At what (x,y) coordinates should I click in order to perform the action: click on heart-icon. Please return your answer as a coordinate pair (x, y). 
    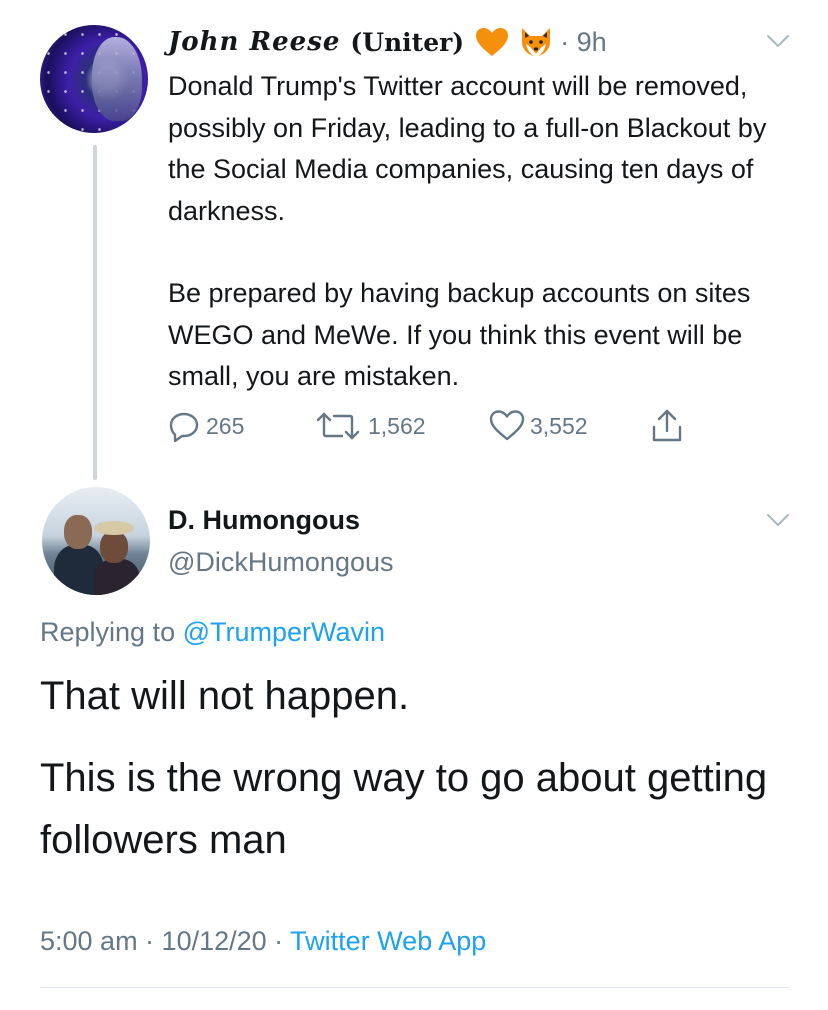
    Looking at the image, I should click on (507, 425).